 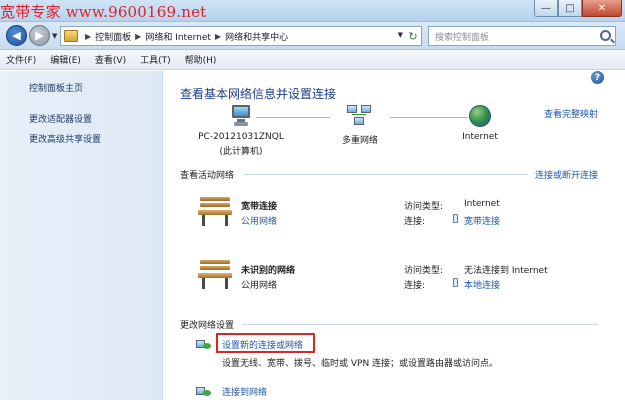 I want to click on breadcrumb-network-sharing-center: 网络和共享中心, so click(x=256, y=36).